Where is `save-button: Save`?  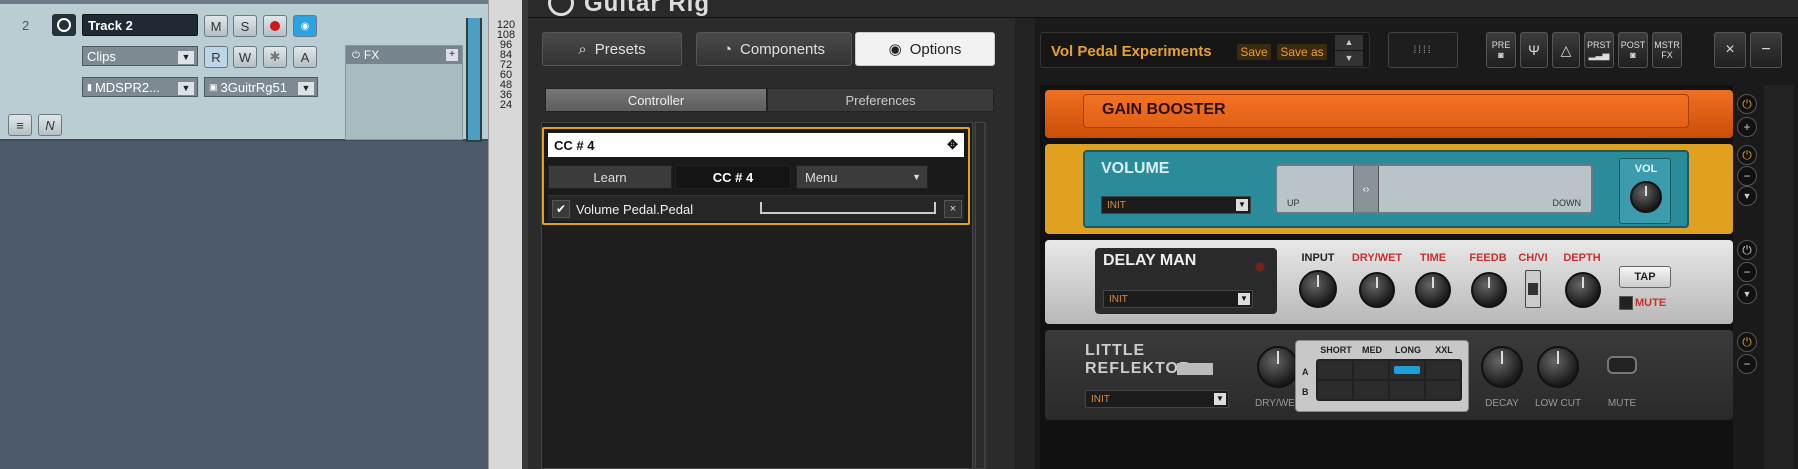 save-button: Save is located at coordinates (1254, 52).